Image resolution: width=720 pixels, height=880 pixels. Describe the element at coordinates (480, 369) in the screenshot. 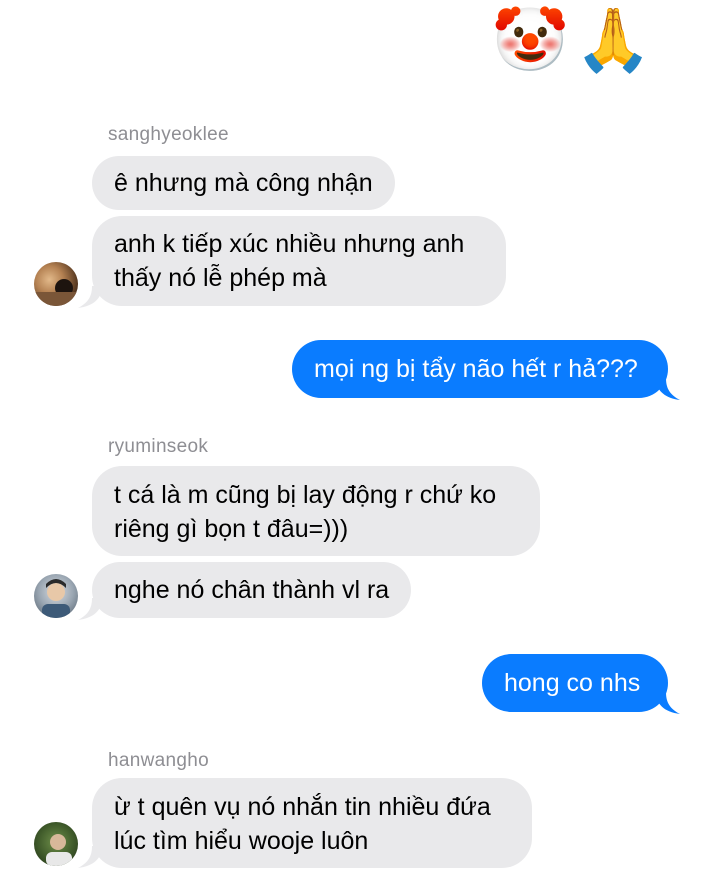

I see `outgoing-message-bubble: mọi ng bị tẩy não hết r hả???` at that location.